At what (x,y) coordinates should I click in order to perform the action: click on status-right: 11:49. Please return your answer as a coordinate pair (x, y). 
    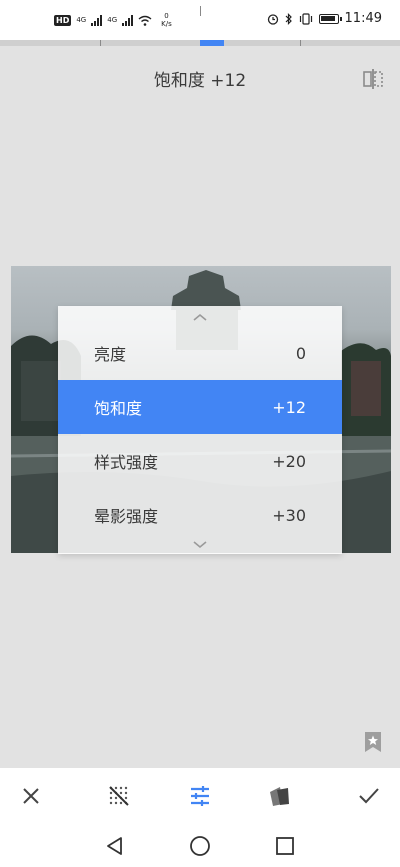
    Looking at the image, I should click on (324, 18).